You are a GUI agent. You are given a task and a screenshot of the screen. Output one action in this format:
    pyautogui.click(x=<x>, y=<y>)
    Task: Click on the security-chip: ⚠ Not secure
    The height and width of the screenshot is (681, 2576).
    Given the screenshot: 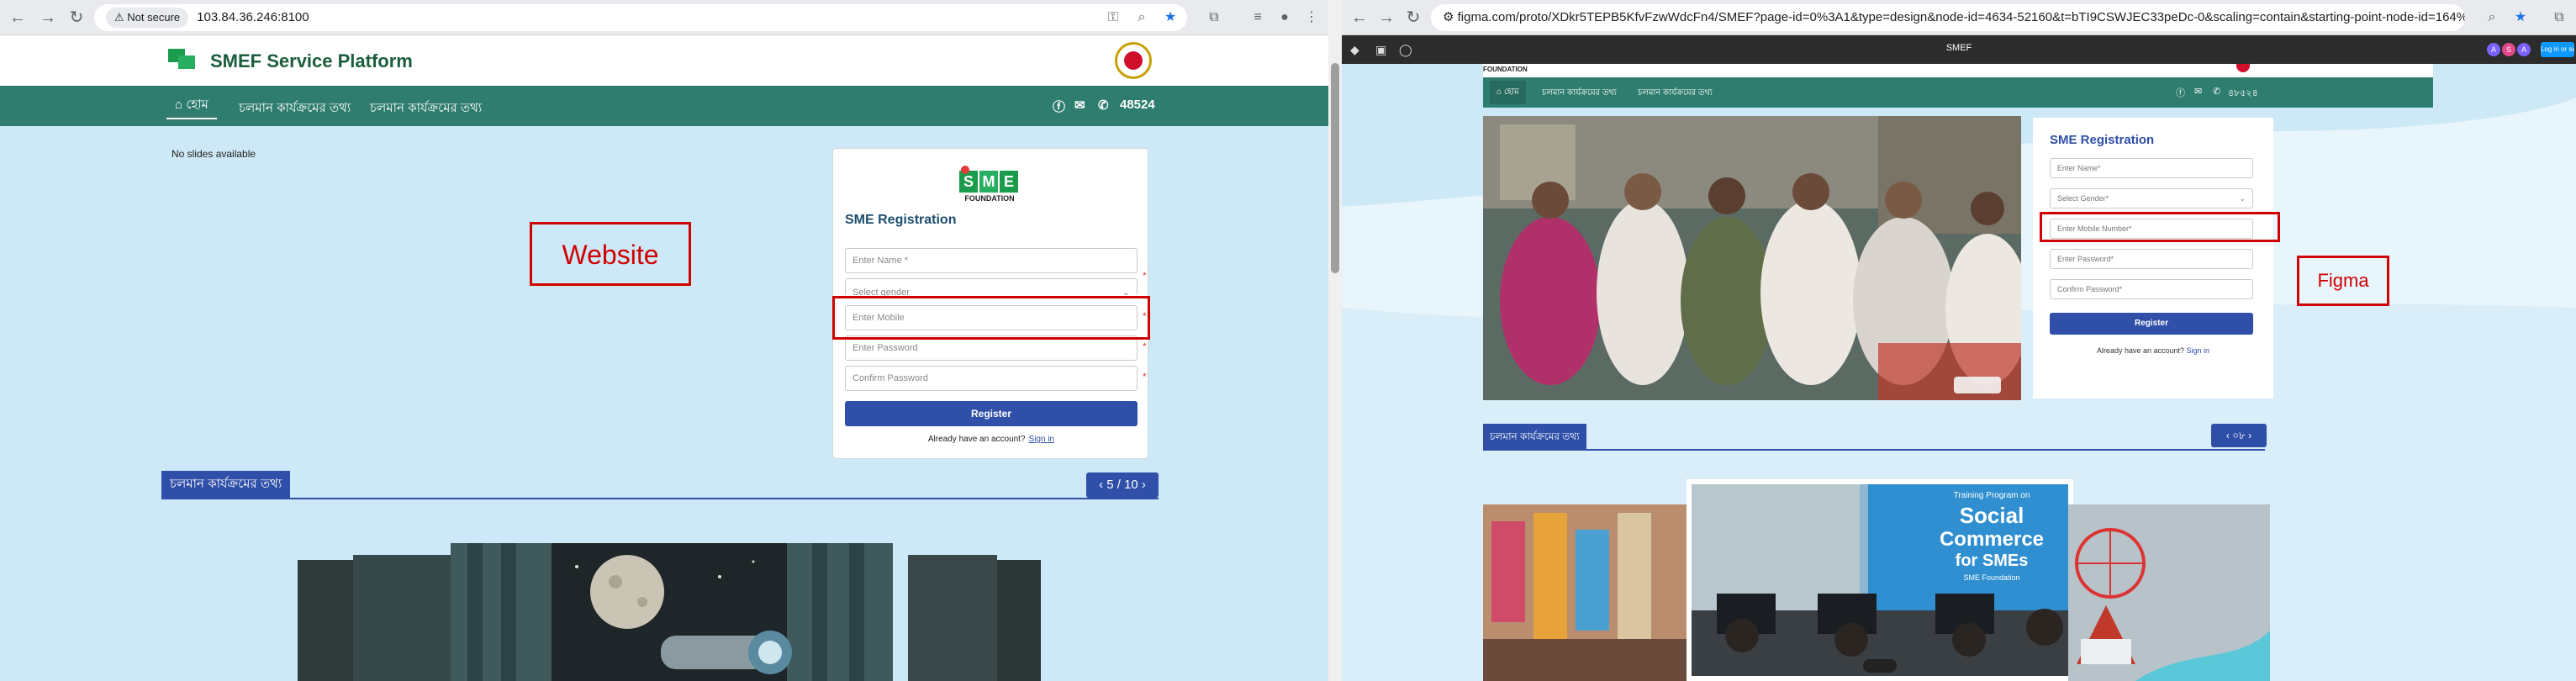 What is the action you would take?
    pyautogui.click(x=147, y=18)
    